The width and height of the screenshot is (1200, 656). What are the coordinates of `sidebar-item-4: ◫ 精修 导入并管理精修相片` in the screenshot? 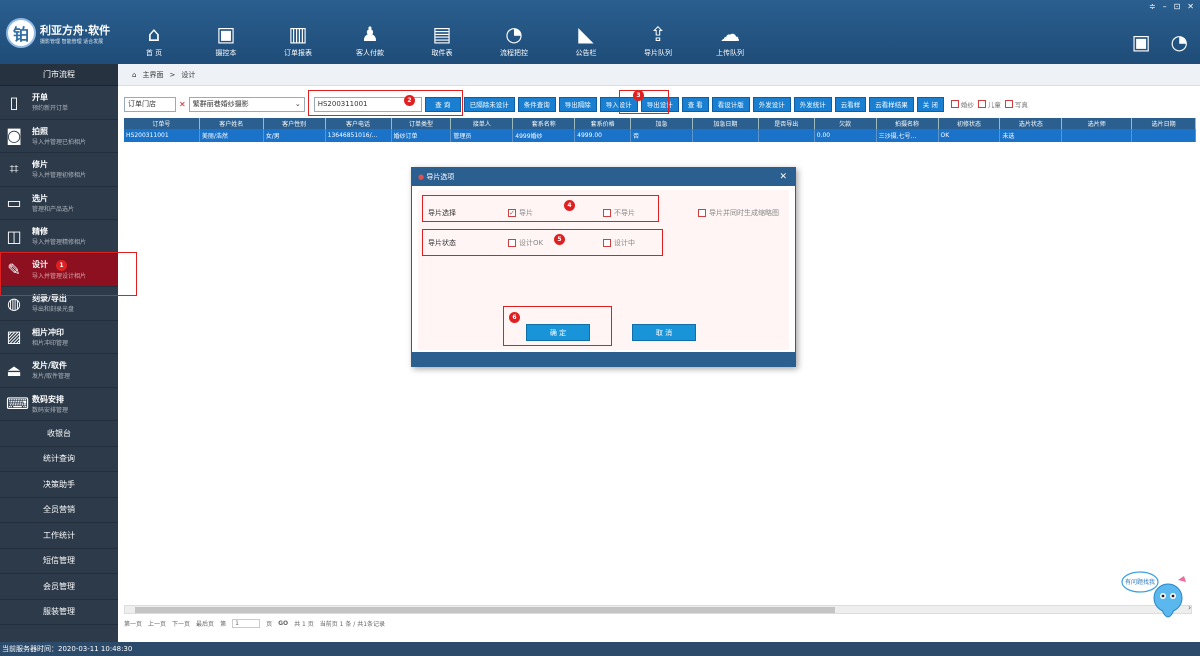 It's located at (59, 237).